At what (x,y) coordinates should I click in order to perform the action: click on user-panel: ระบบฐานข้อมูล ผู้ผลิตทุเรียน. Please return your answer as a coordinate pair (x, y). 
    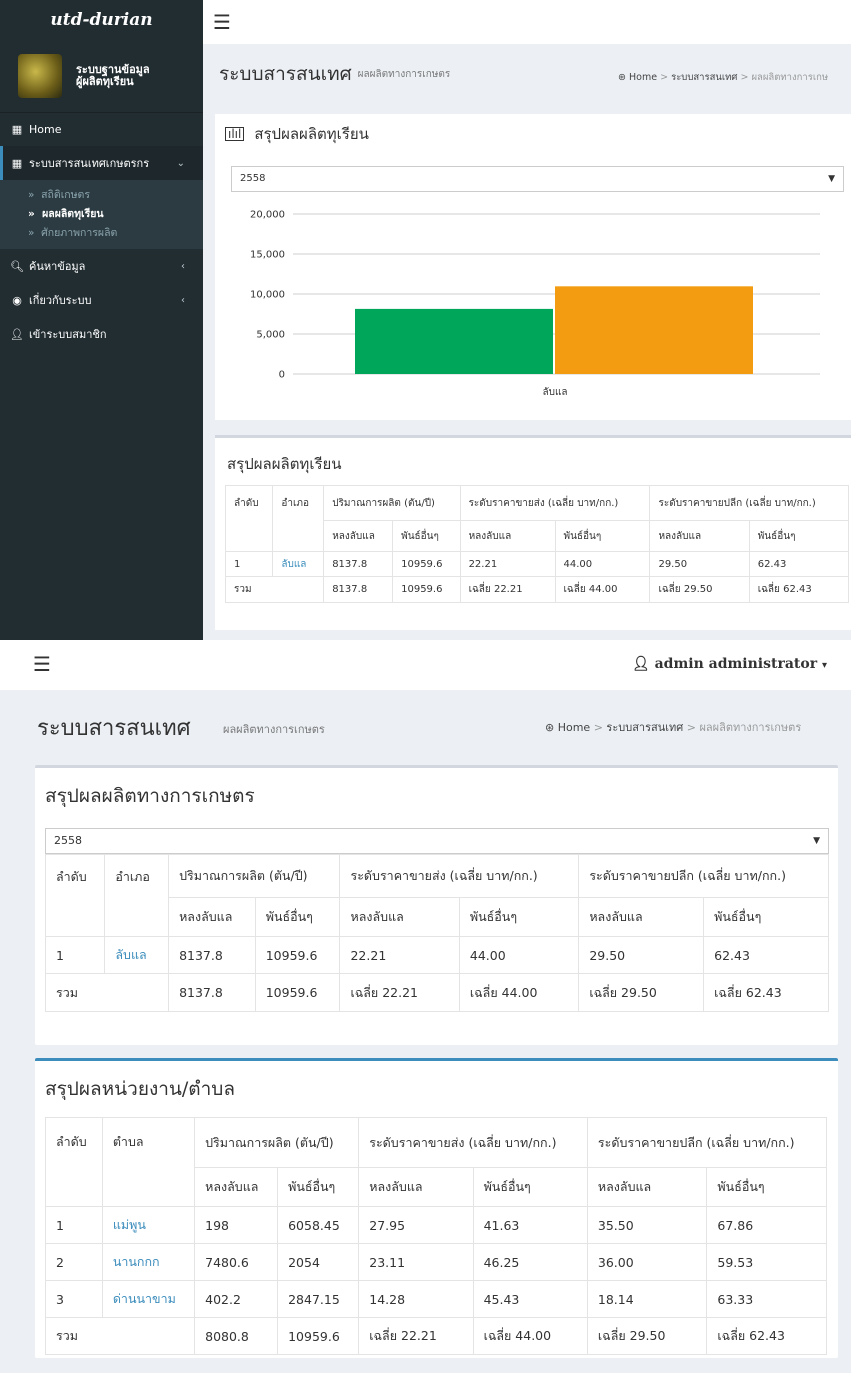
    Looking at the image, I should click on (101, 76).